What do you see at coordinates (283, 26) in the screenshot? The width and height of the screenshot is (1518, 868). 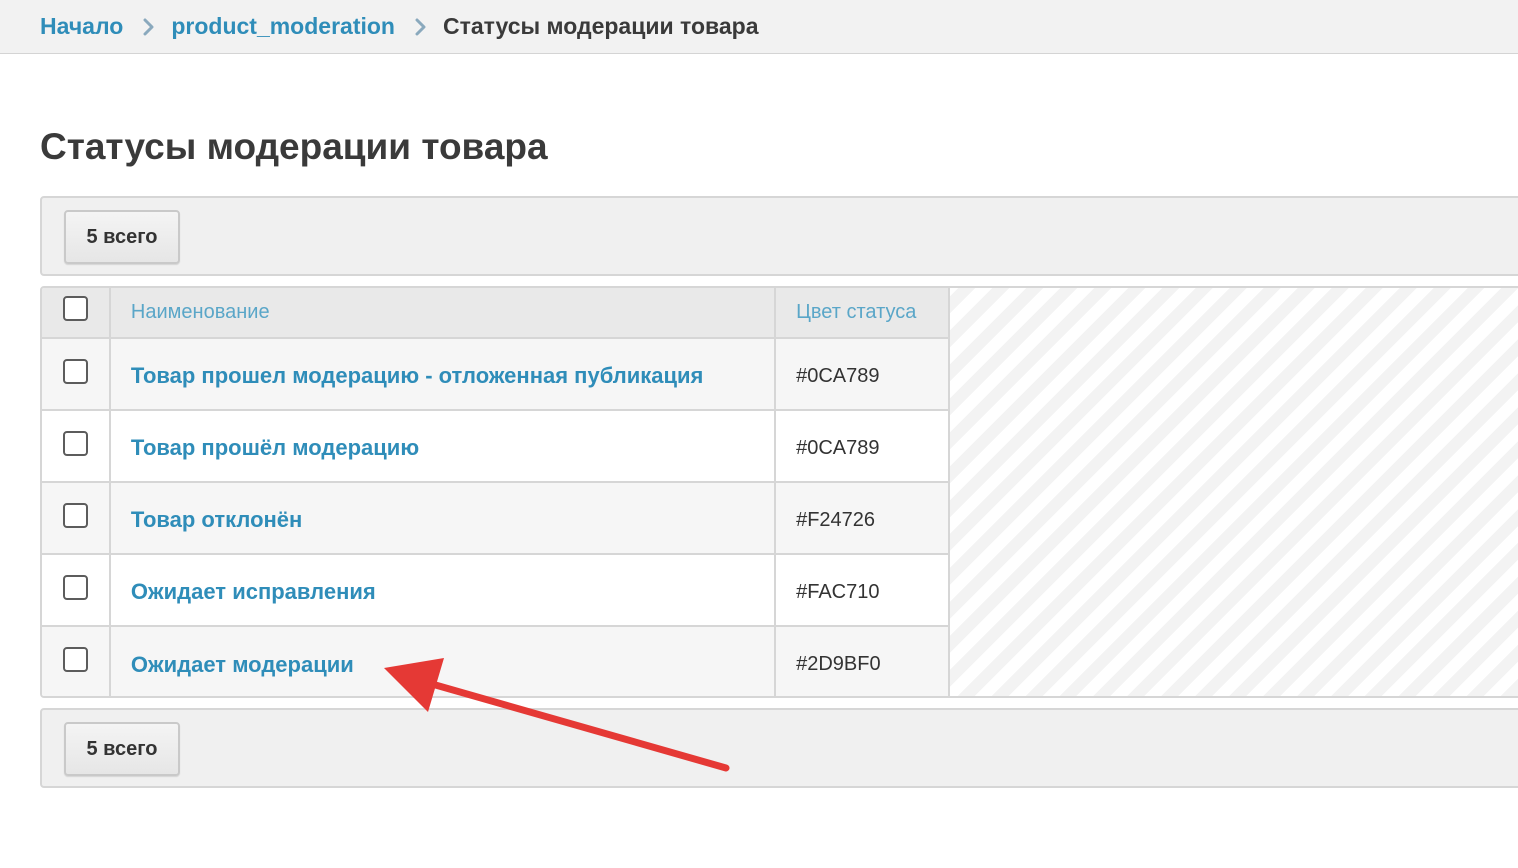 I see `breadcrumb-module-link: product_moderation` at bounding box center [283, 26].